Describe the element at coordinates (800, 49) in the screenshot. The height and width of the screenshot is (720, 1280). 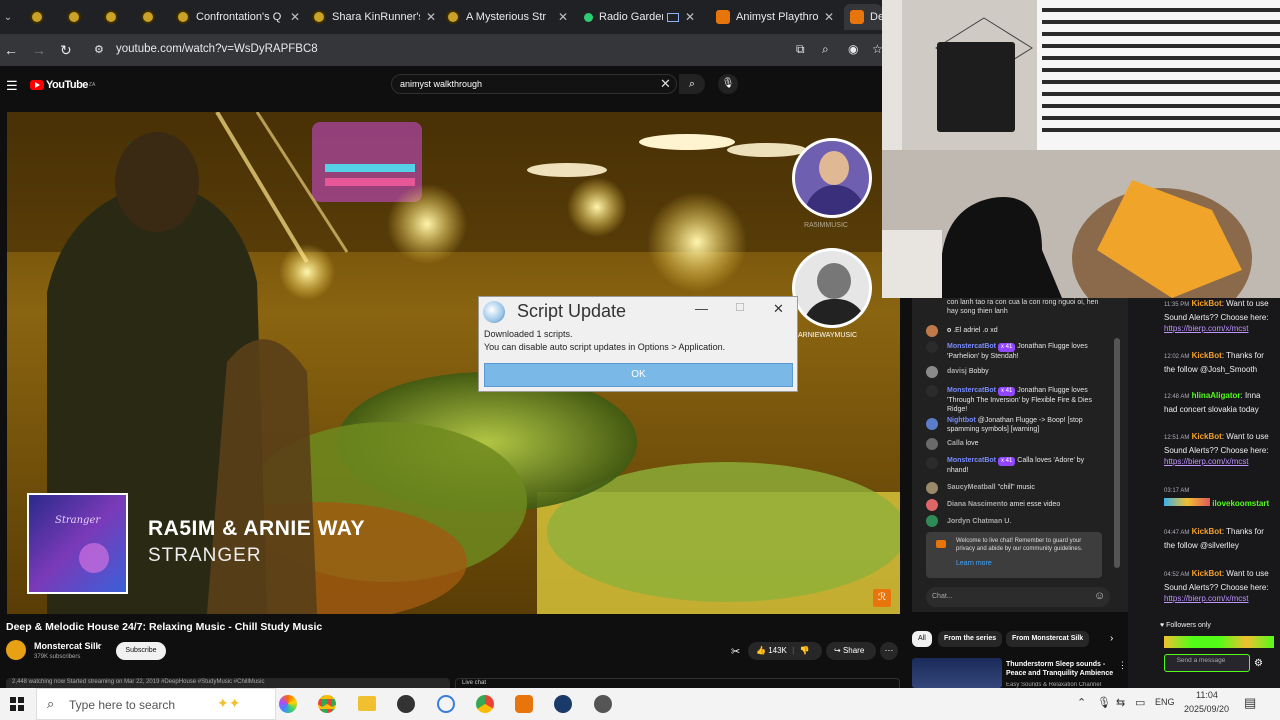
I see `install-icon: ⧉` at that location.